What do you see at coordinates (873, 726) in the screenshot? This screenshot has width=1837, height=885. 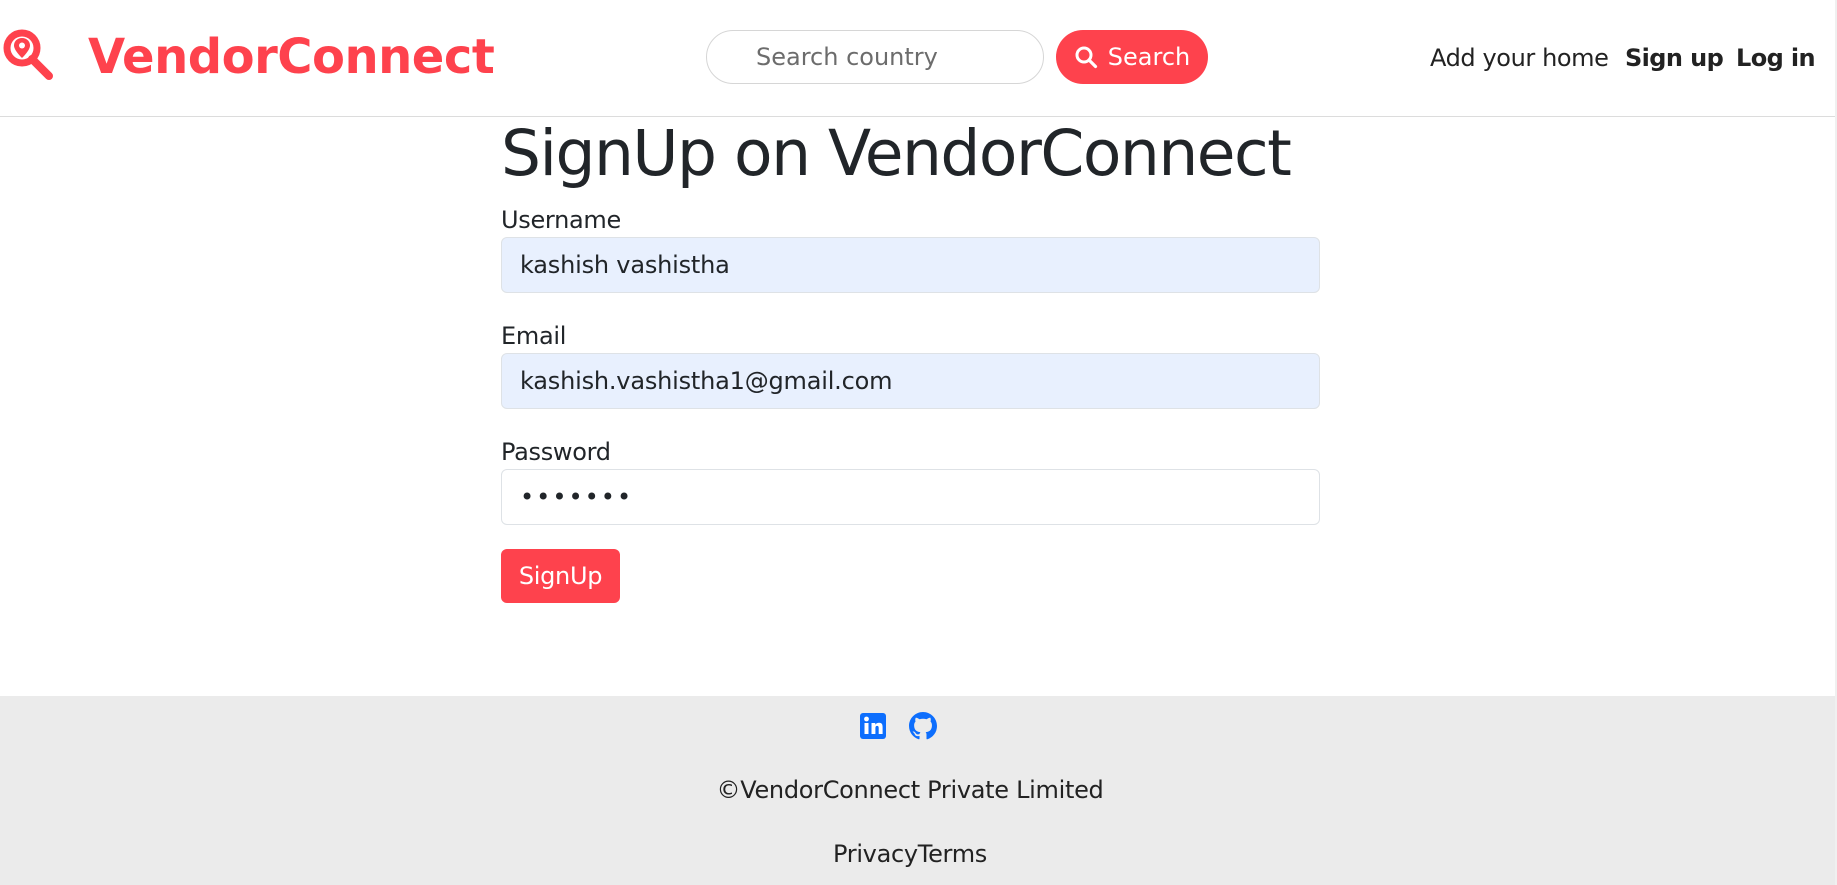 I see `linkedin-icon` at bounding box center [873, 726].